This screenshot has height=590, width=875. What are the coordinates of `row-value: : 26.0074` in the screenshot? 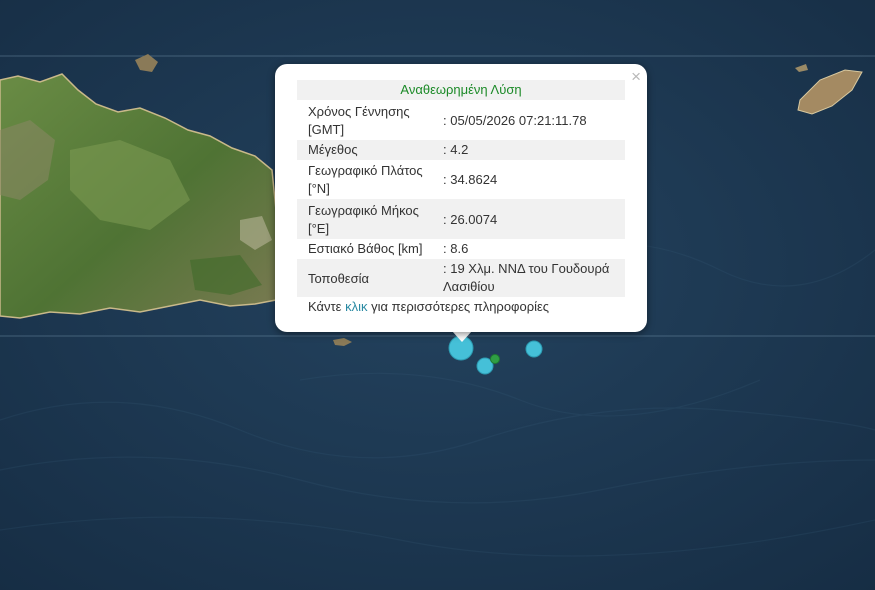 It's located at (528, 219).